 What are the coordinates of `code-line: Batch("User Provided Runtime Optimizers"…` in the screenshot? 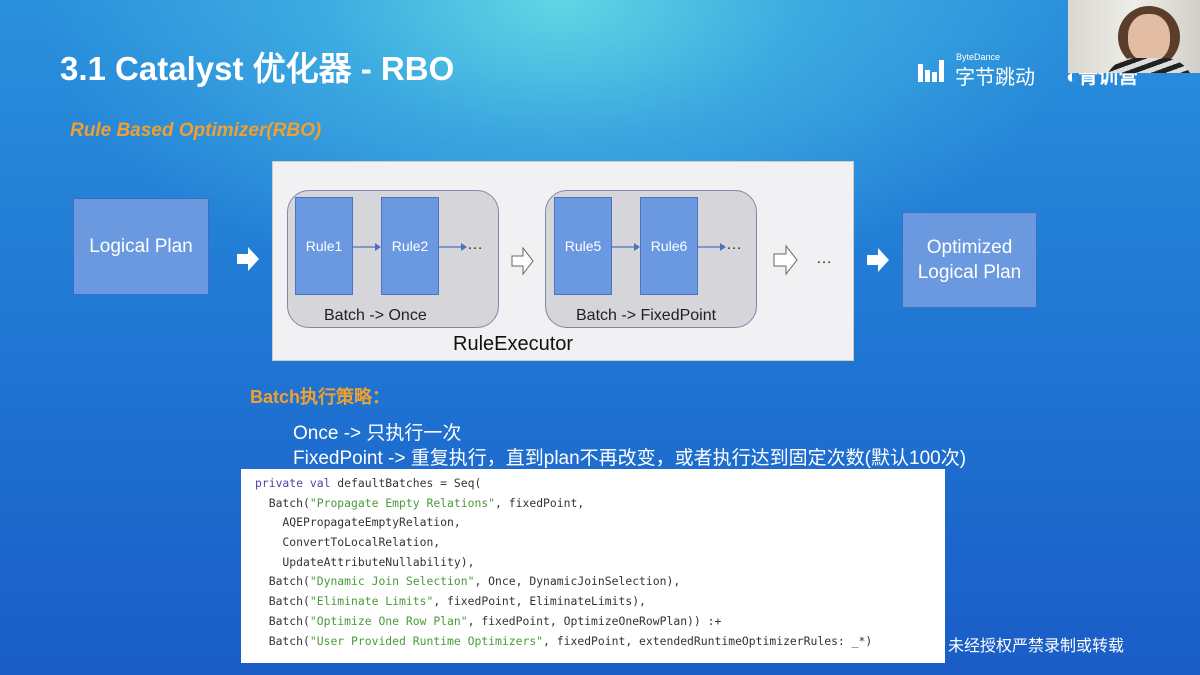 It's located at (564, 640).